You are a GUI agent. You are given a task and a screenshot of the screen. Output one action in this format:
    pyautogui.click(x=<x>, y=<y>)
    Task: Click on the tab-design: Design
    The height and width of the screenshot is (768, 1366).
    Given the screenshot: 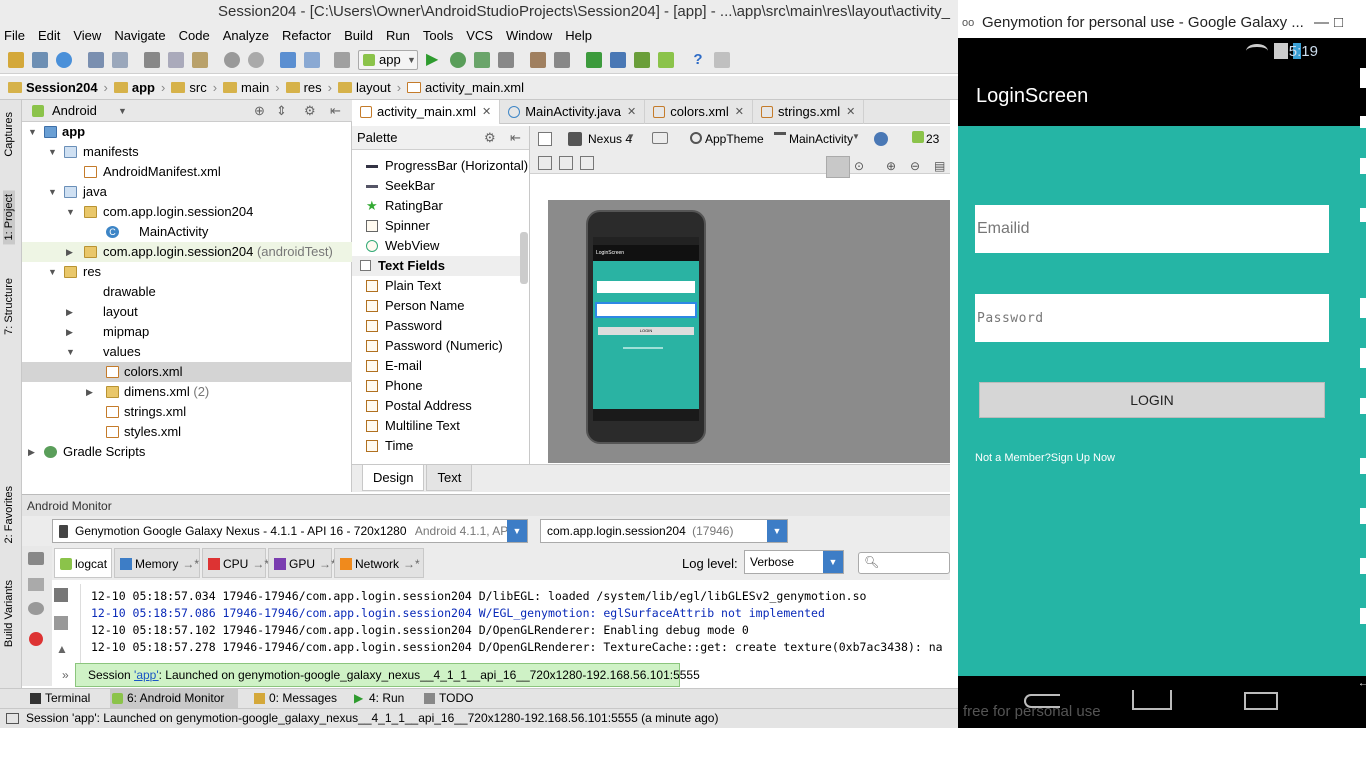 What is the action you would take?
    pyautogui.click(x=393, y=478)
    